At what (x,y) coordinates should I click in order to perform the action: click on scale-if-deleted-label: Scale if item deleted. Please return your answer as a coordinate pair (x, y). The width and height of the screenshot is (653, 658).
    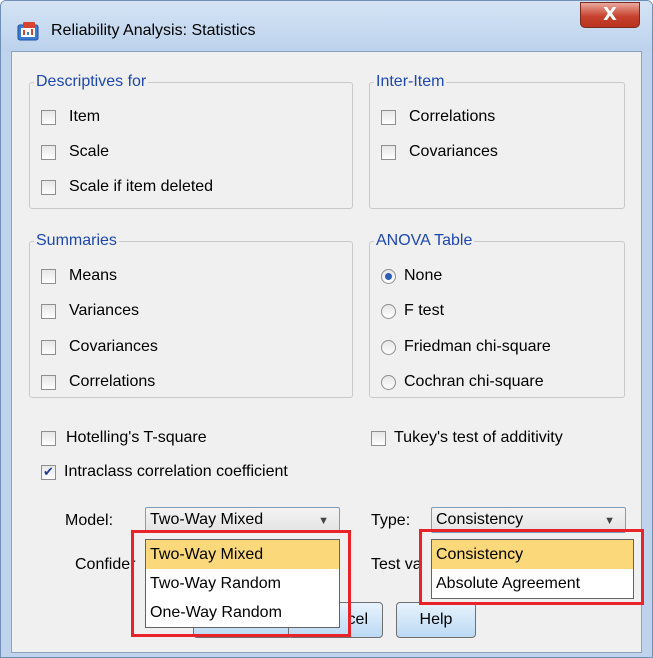
    Looking at the image, I should click on (141, 186).